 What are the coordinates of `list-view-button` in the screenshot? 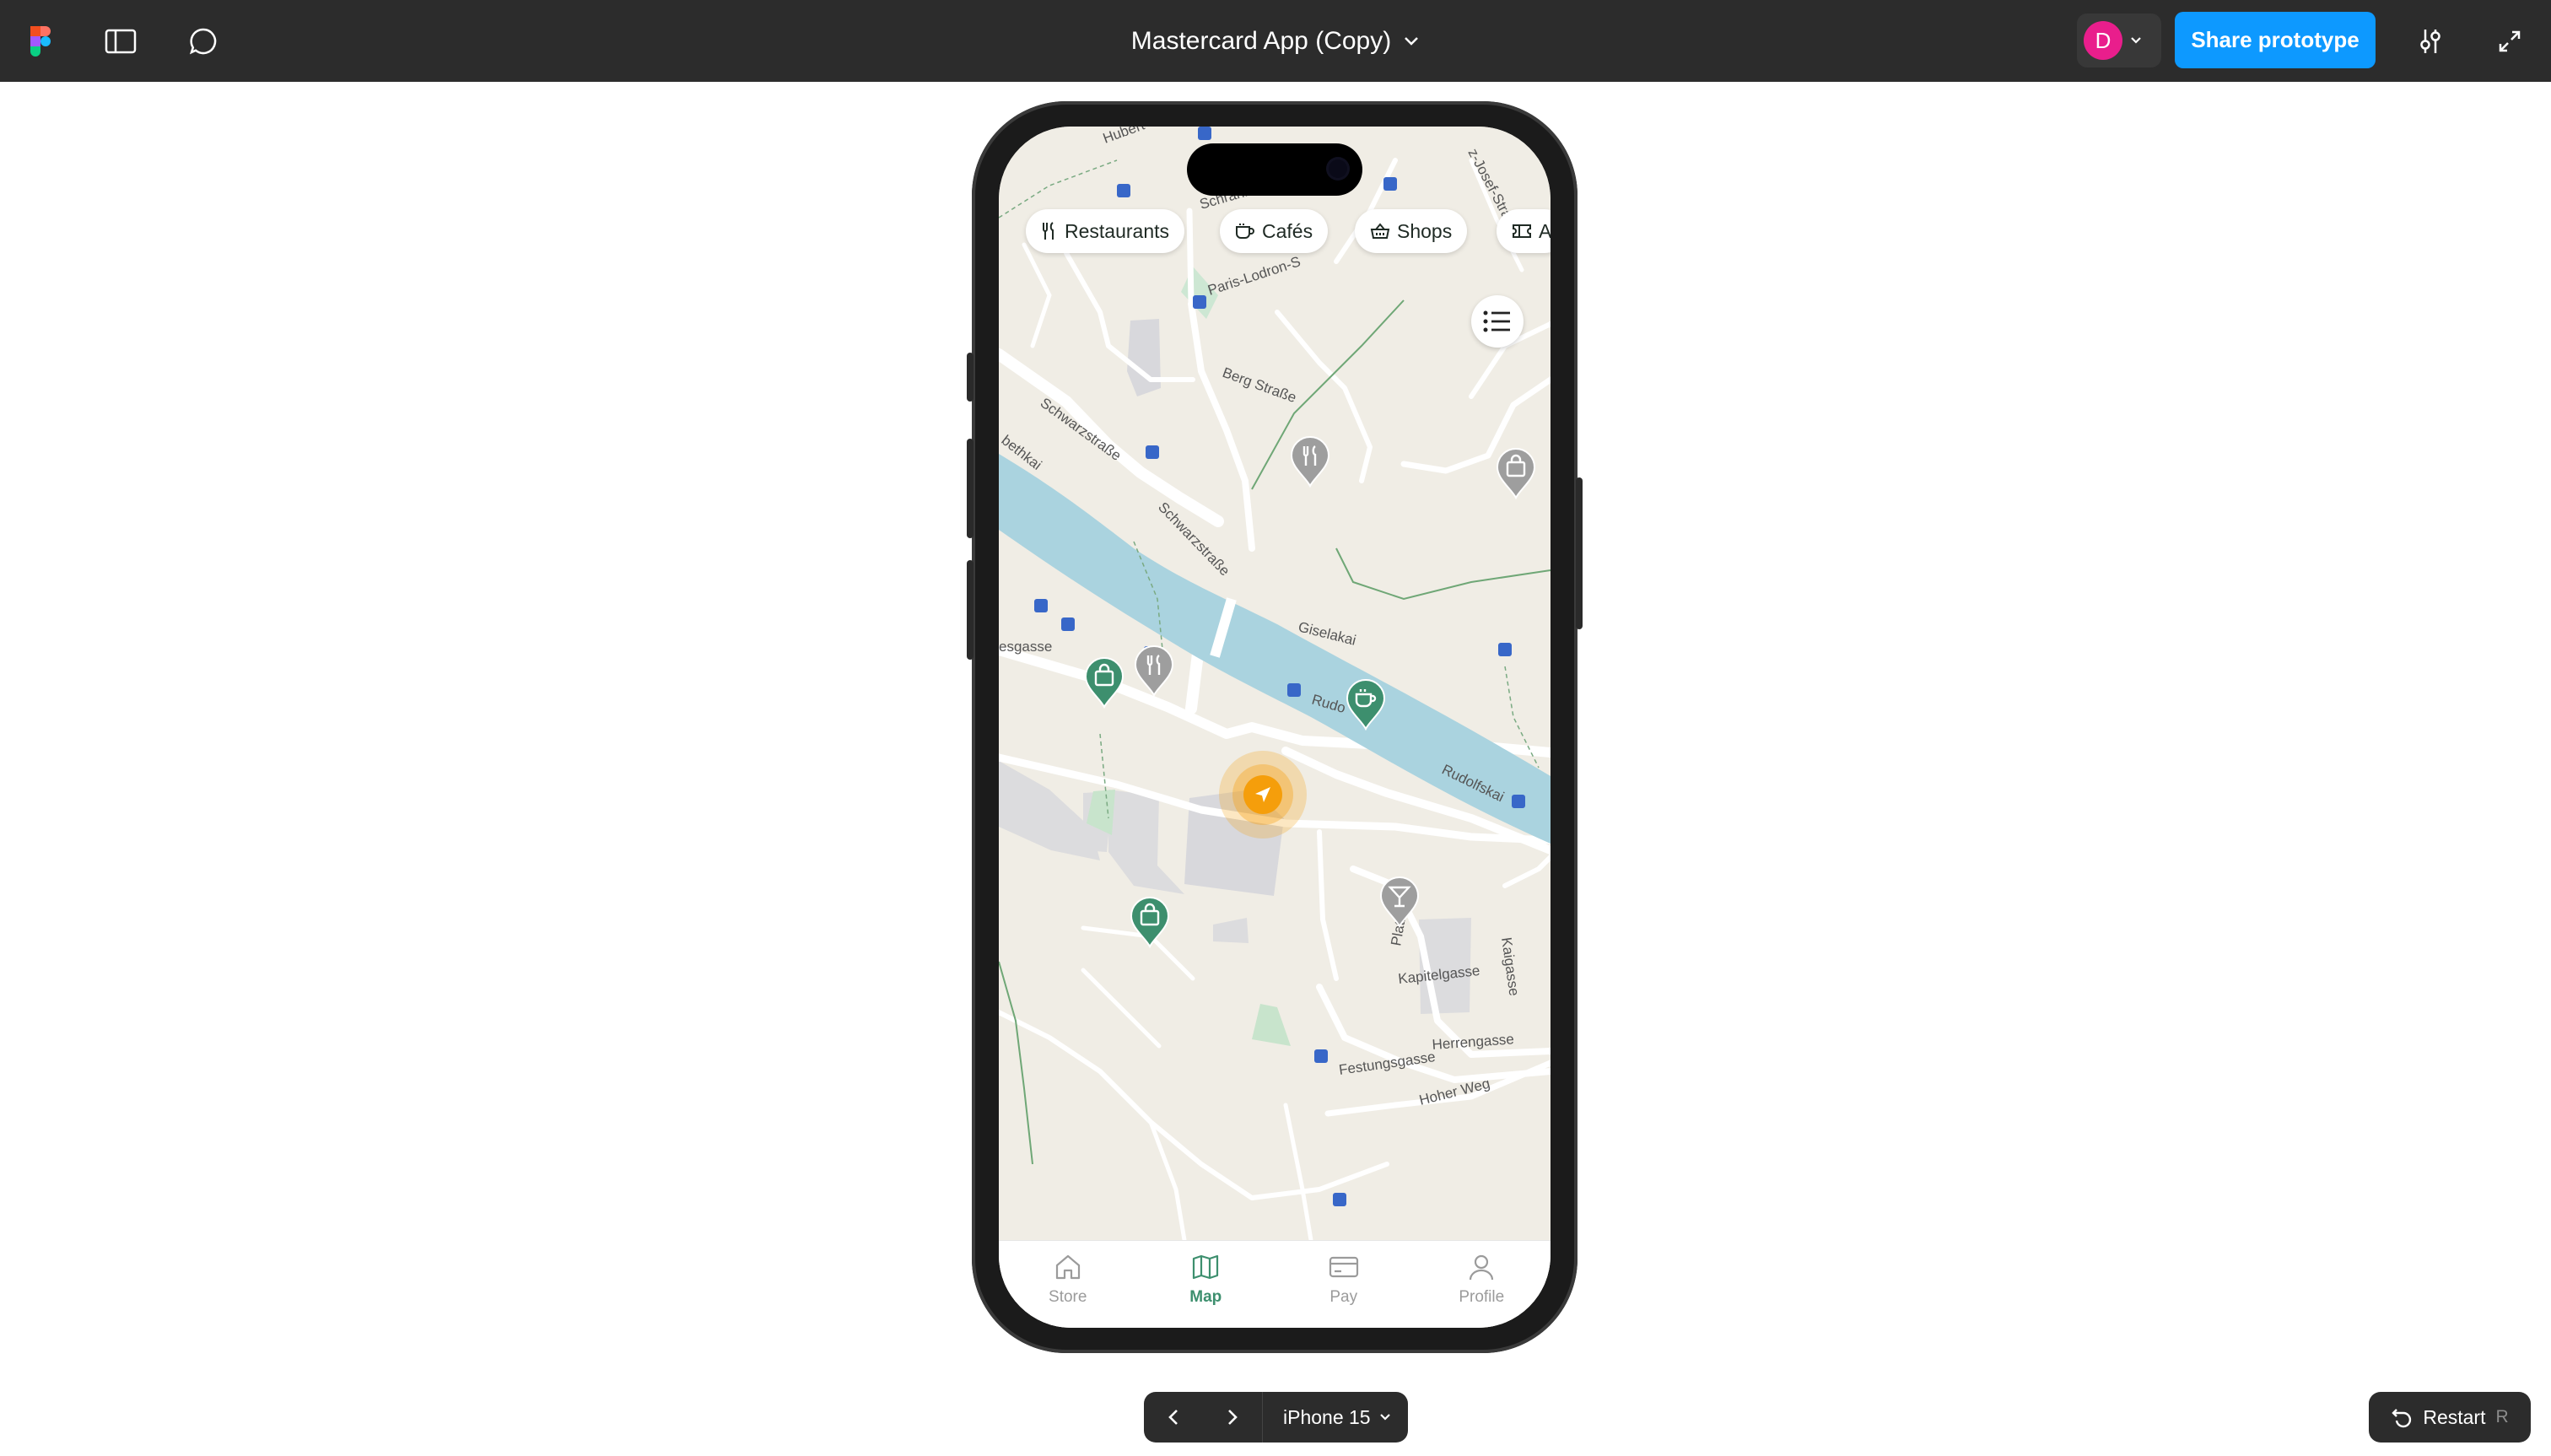 It's located at (1497, 321).